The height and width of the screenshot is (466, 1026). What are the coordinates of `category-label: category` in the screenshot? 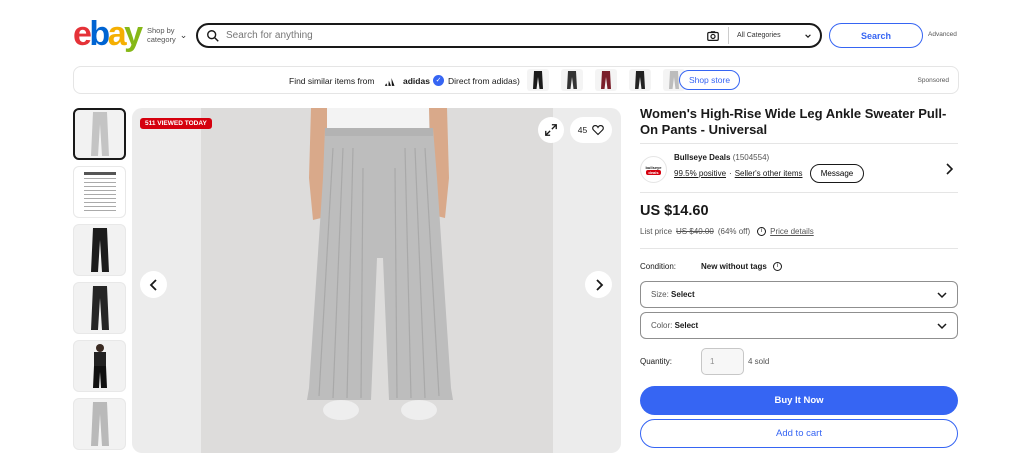 It's located at (161, 39).